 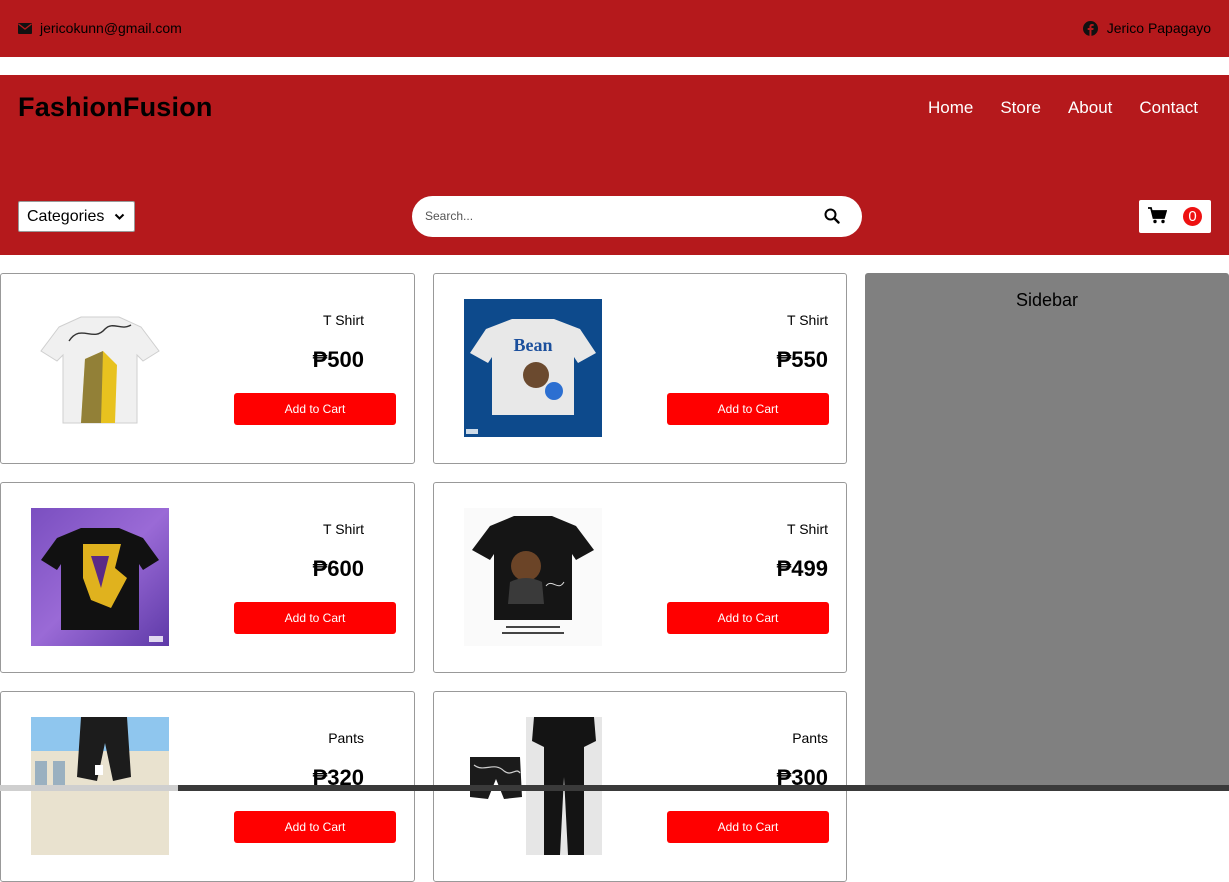 What do you see at coordinates (832, 216) in the screenshot?
I see `search-icon` at bounding box center [832, 216].